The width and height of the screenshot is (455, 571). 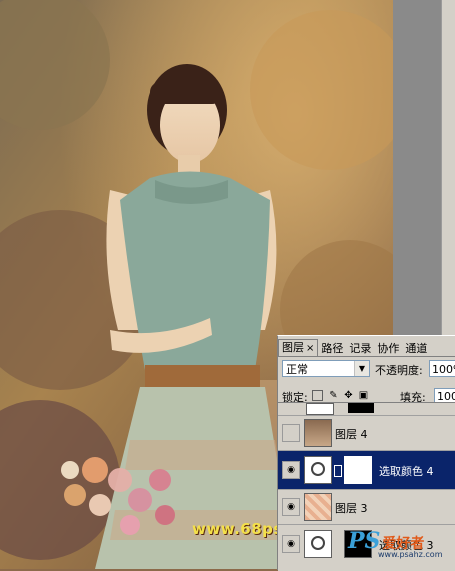 What do you see at coordinates (361, 368) in the screenshot?
I see `chevron-down-icon: ▼` at bounding box center [361, 368].